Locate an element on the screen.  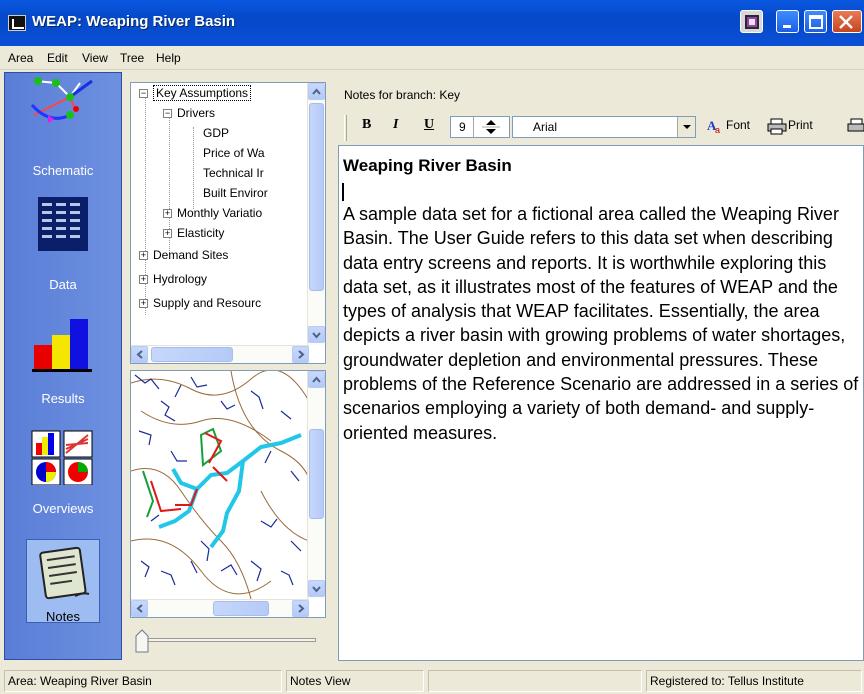
tree-item-price-of-water: Price of Wa is located at coordinates (234, 155).